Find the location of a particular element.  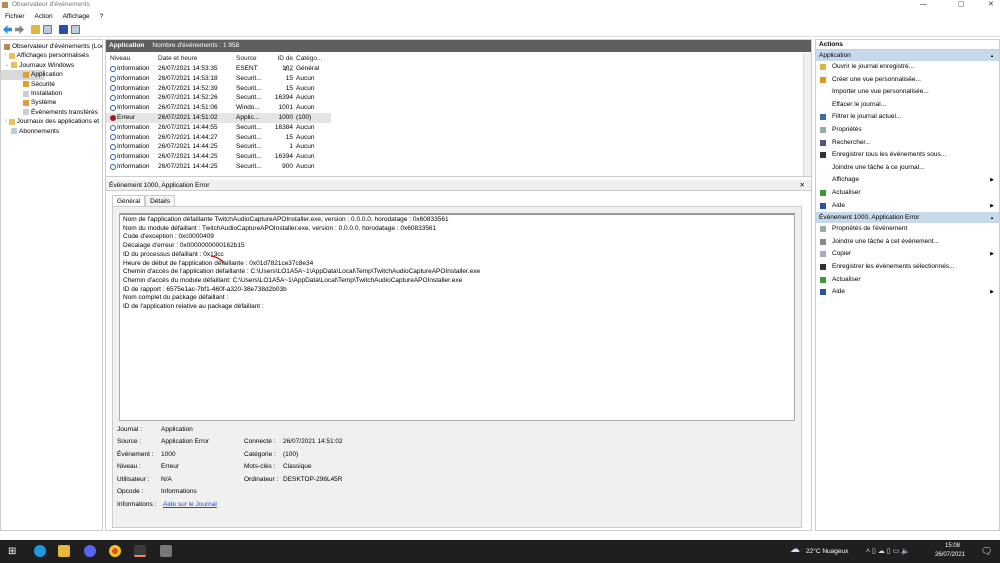

info-label: Informations : is located at coordinates (137, 504).